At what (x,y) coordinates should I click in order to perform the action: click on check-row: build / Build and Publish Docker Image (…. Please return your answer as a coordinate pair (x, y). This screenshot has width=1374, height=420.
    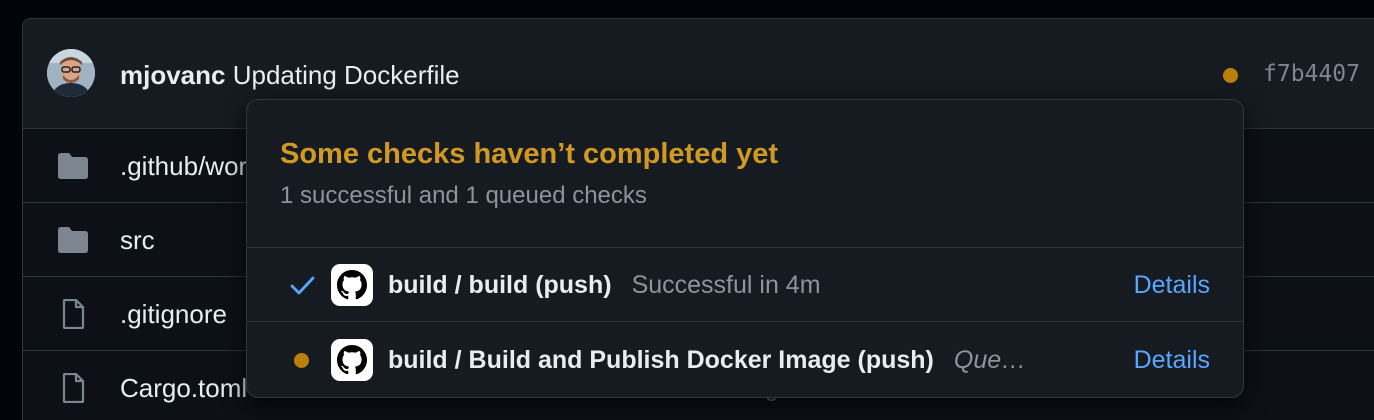
    Looking at the image, I should click on (745, 360).